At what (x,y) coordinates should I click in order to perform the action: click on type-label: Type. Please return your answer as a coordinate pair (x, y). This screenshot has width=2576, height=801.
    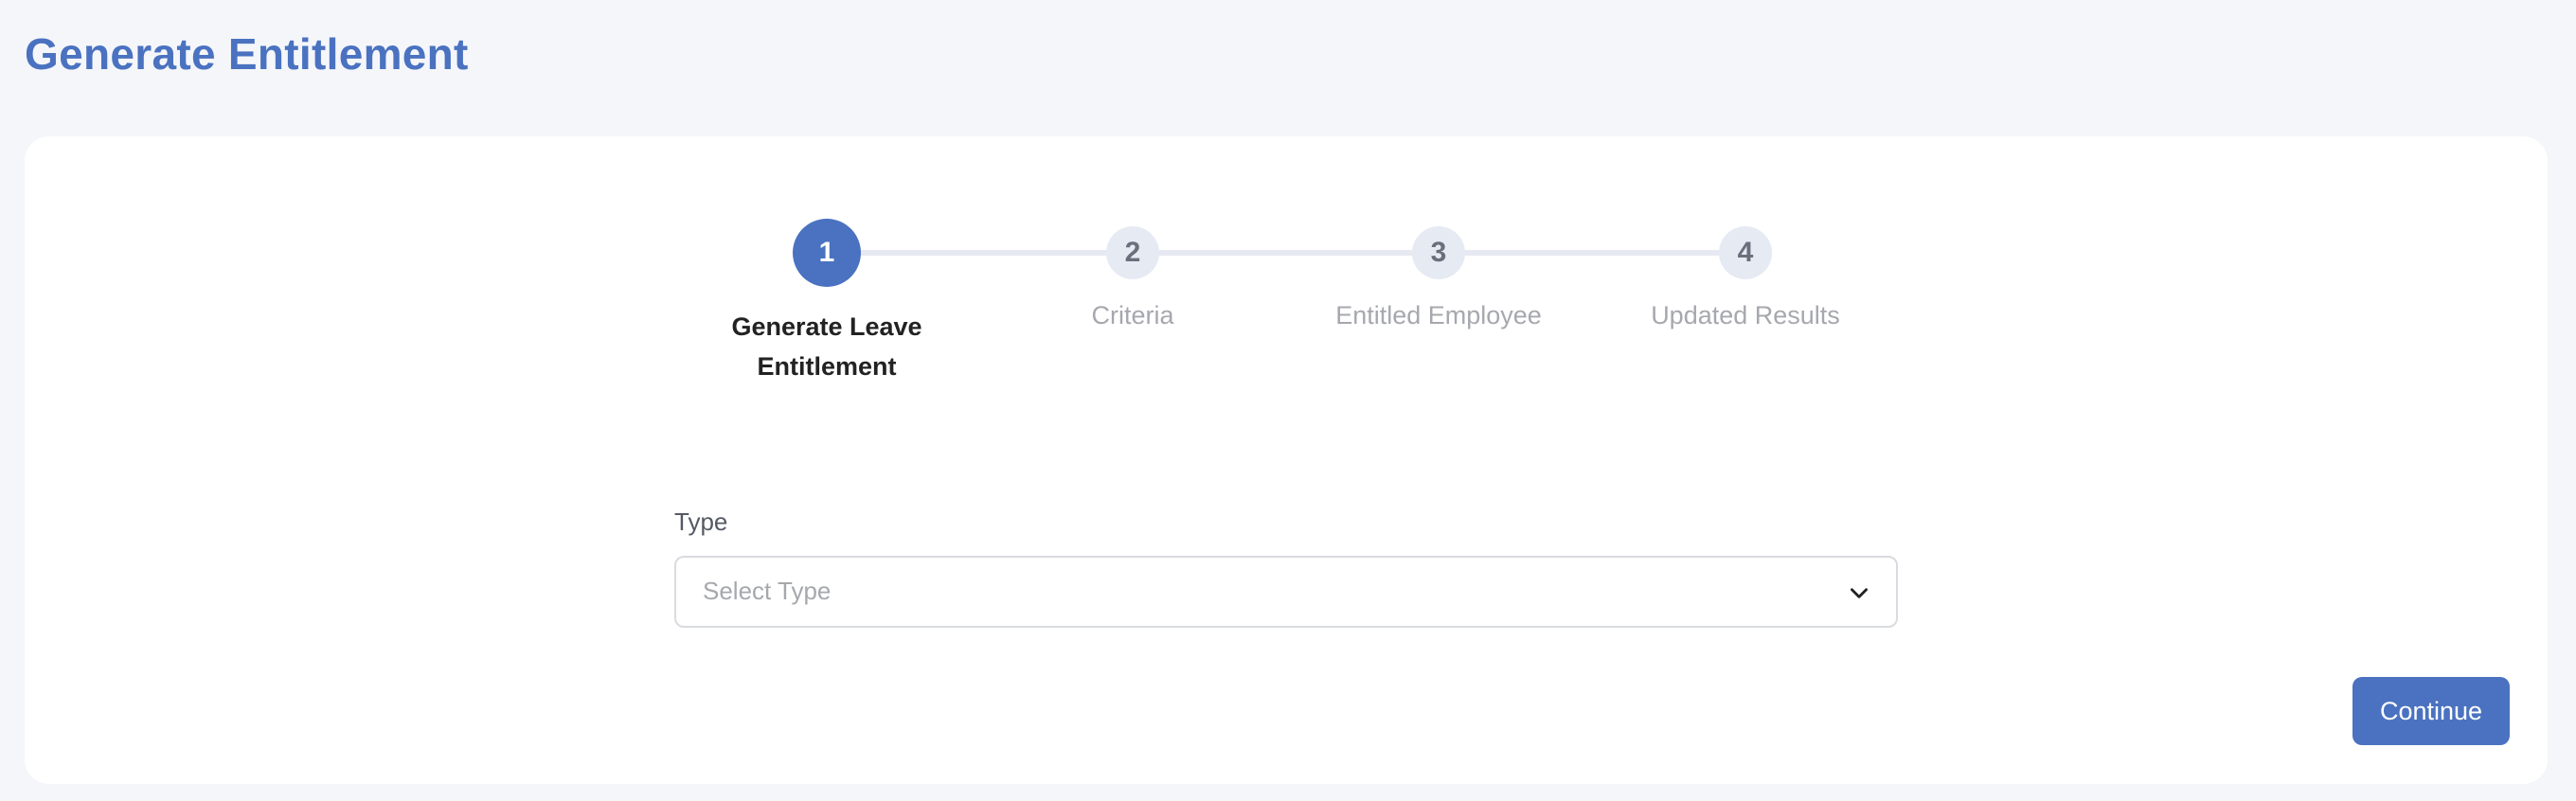
    Looking at the image, I should click on (701, 521).